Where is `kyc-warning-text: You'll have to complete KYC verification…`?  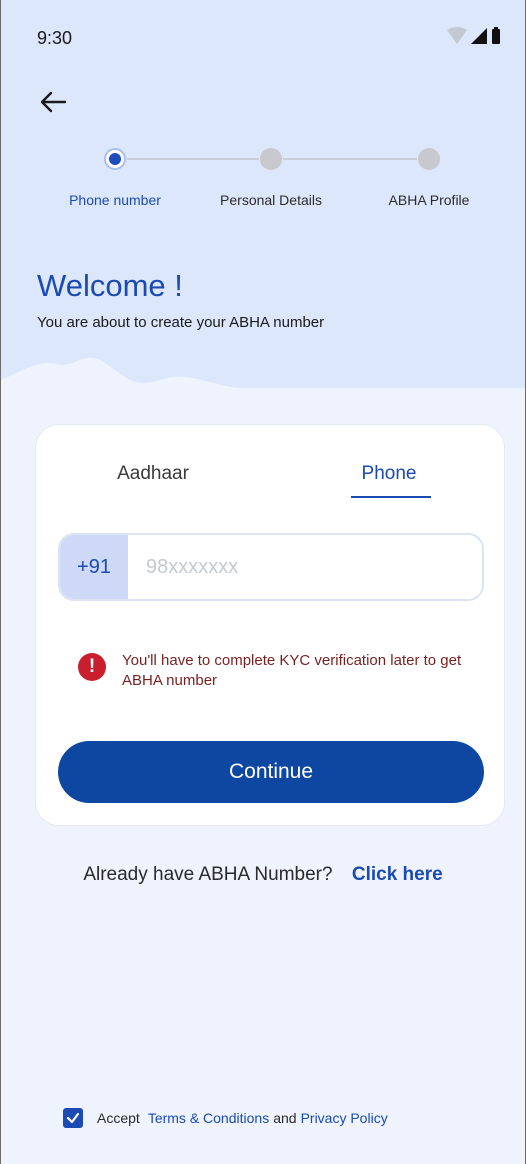
kyc-warning-text: You'll have to complete KYC verification… is located at coordinates (292, 670).